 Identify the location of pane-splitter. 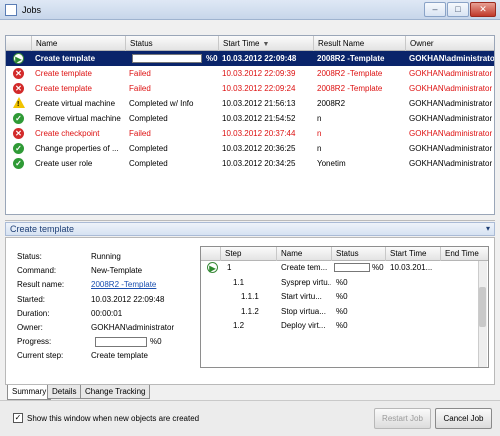
(250, 218).